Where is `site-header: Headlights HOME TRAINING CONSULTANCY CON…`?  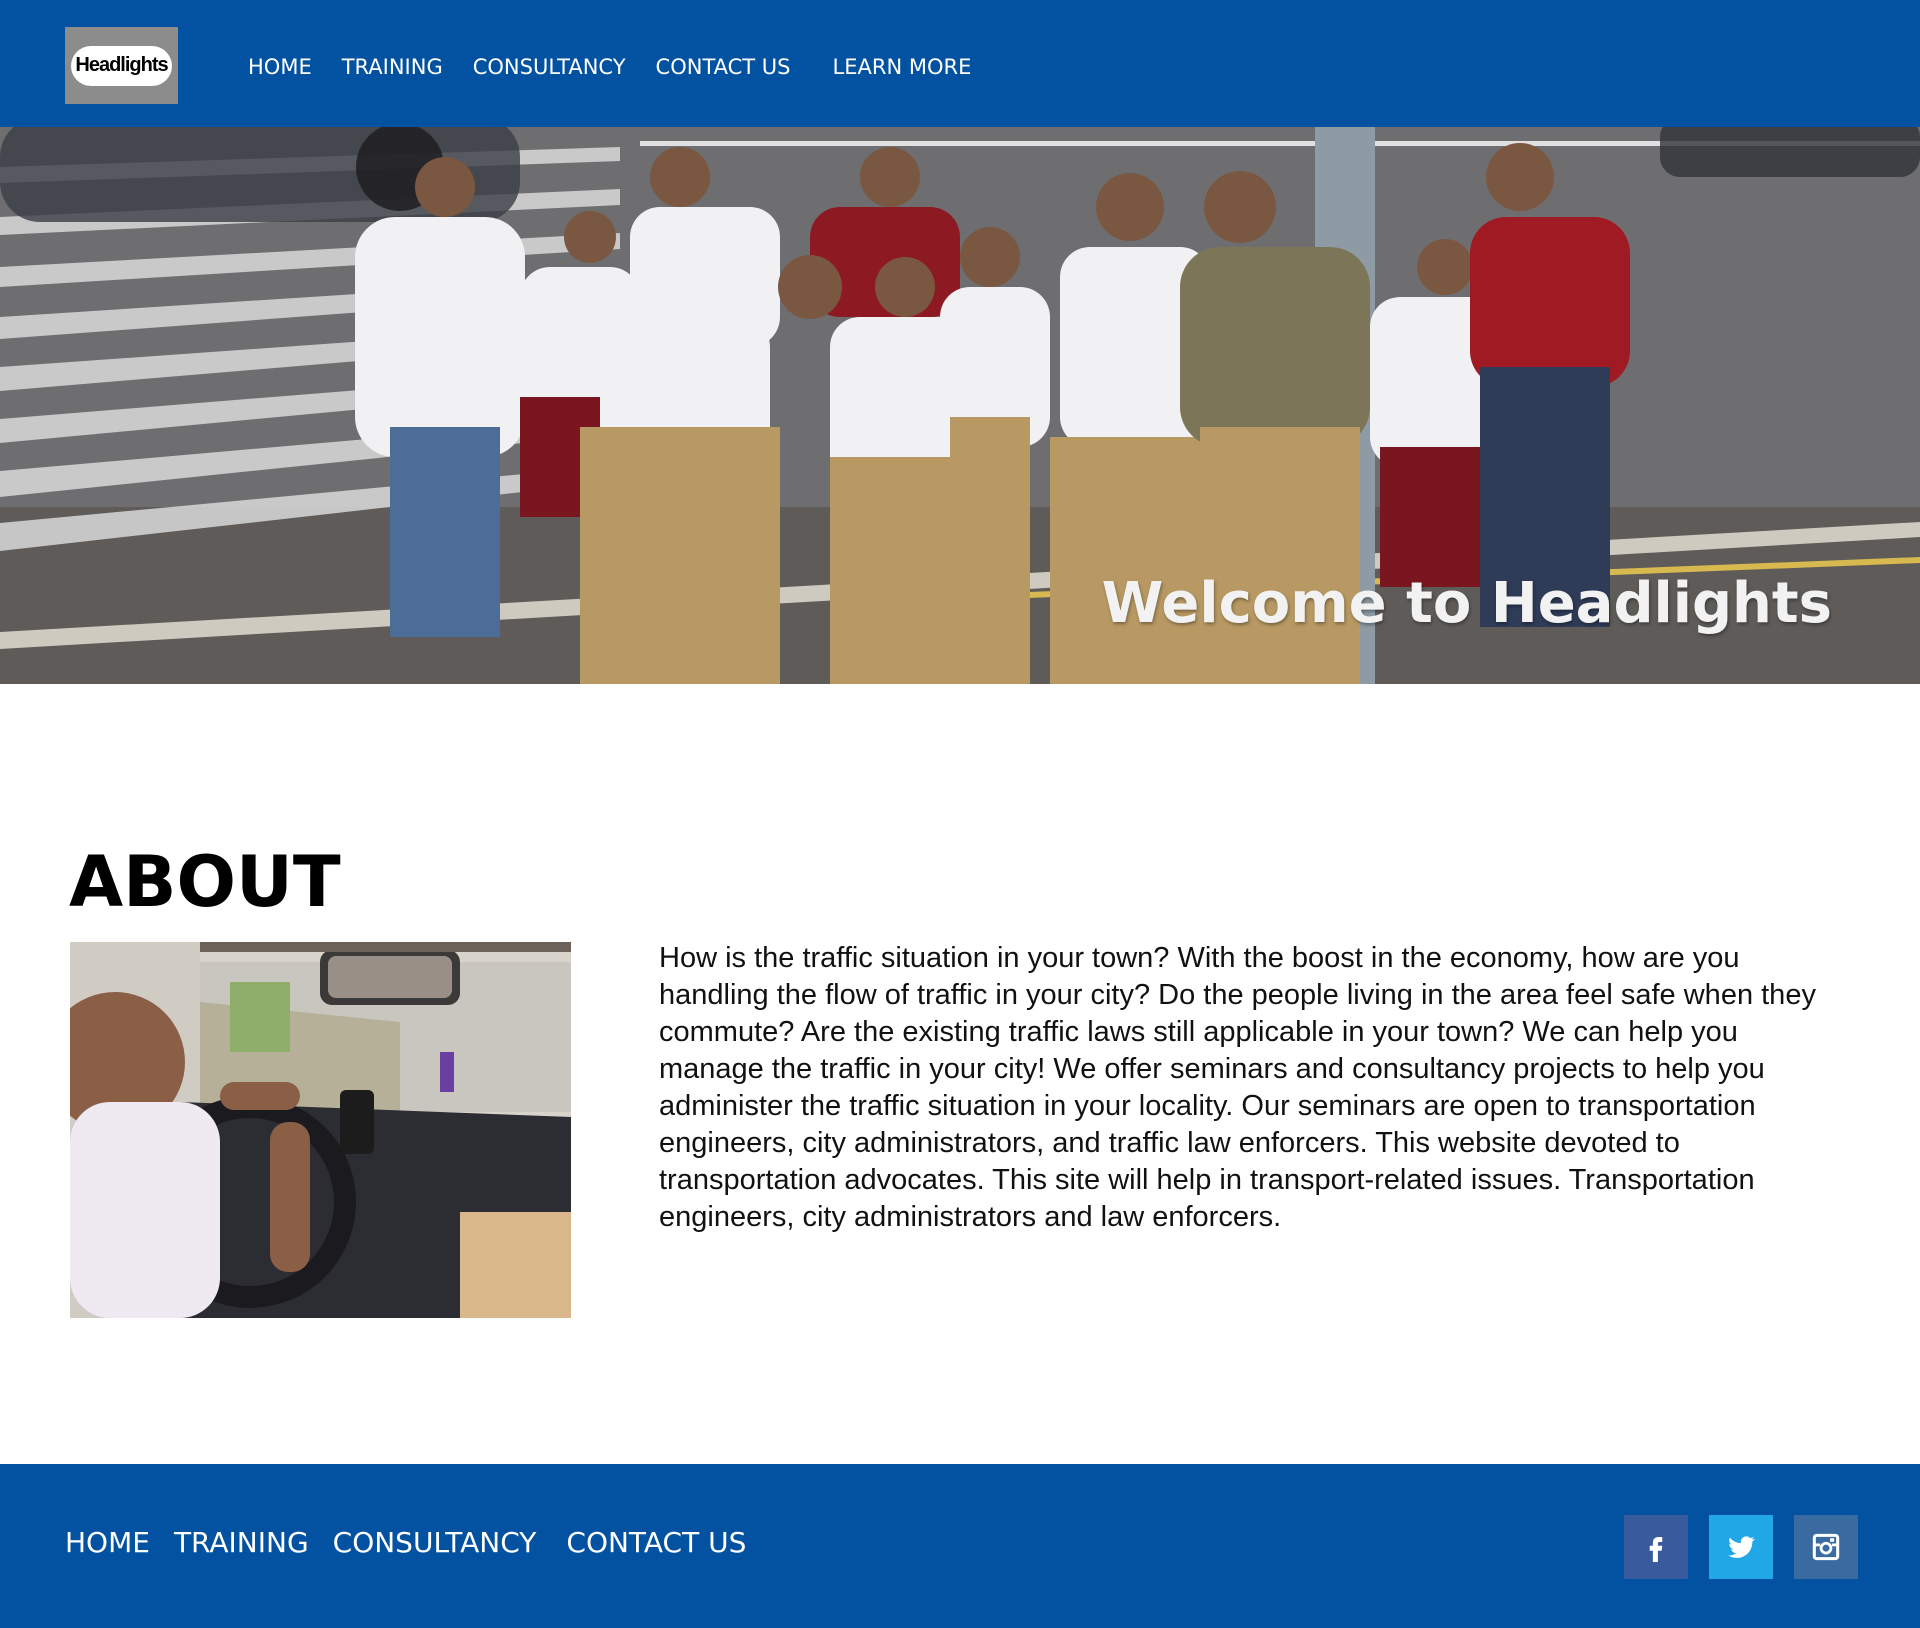 site-header: Headlights HOME TRAINING CONSULTANCY CON… is located at coordinates (960, 63).